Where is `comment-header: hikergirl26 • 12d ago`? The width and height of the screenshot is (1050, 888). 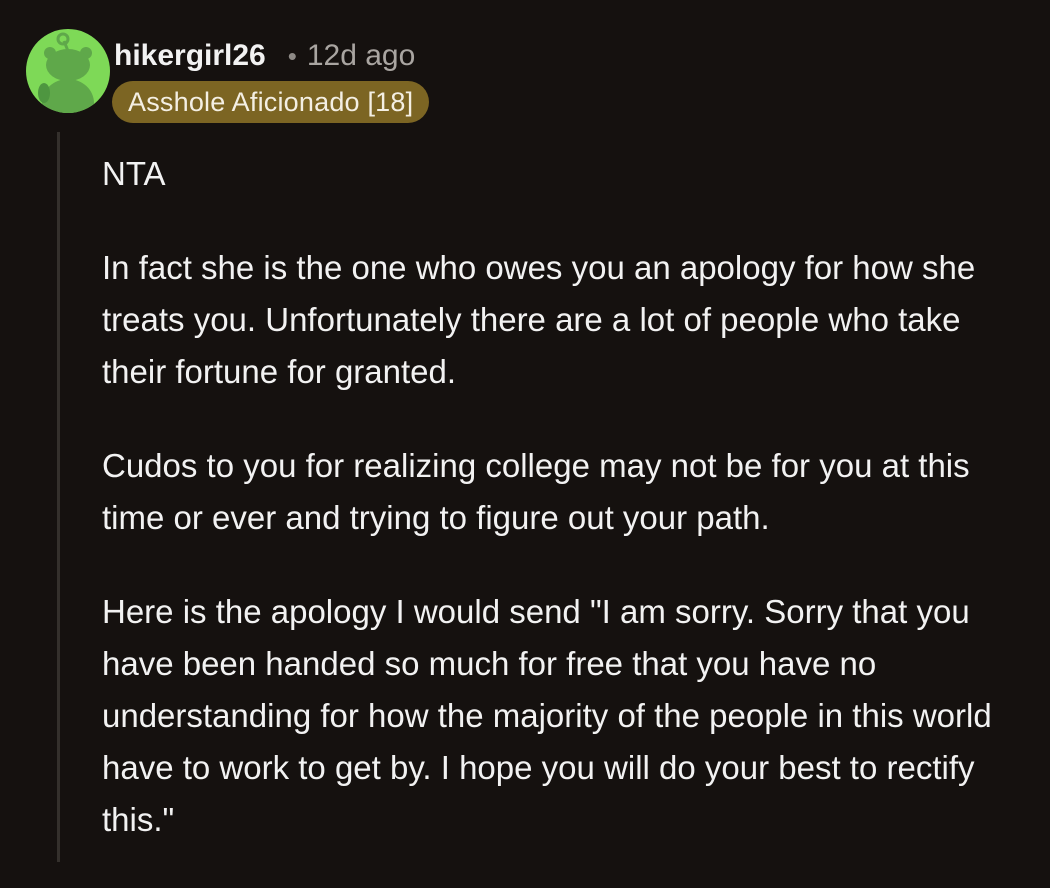
comment-header: hikergirl26 • 12d ago is located at coordinates (264, 56).